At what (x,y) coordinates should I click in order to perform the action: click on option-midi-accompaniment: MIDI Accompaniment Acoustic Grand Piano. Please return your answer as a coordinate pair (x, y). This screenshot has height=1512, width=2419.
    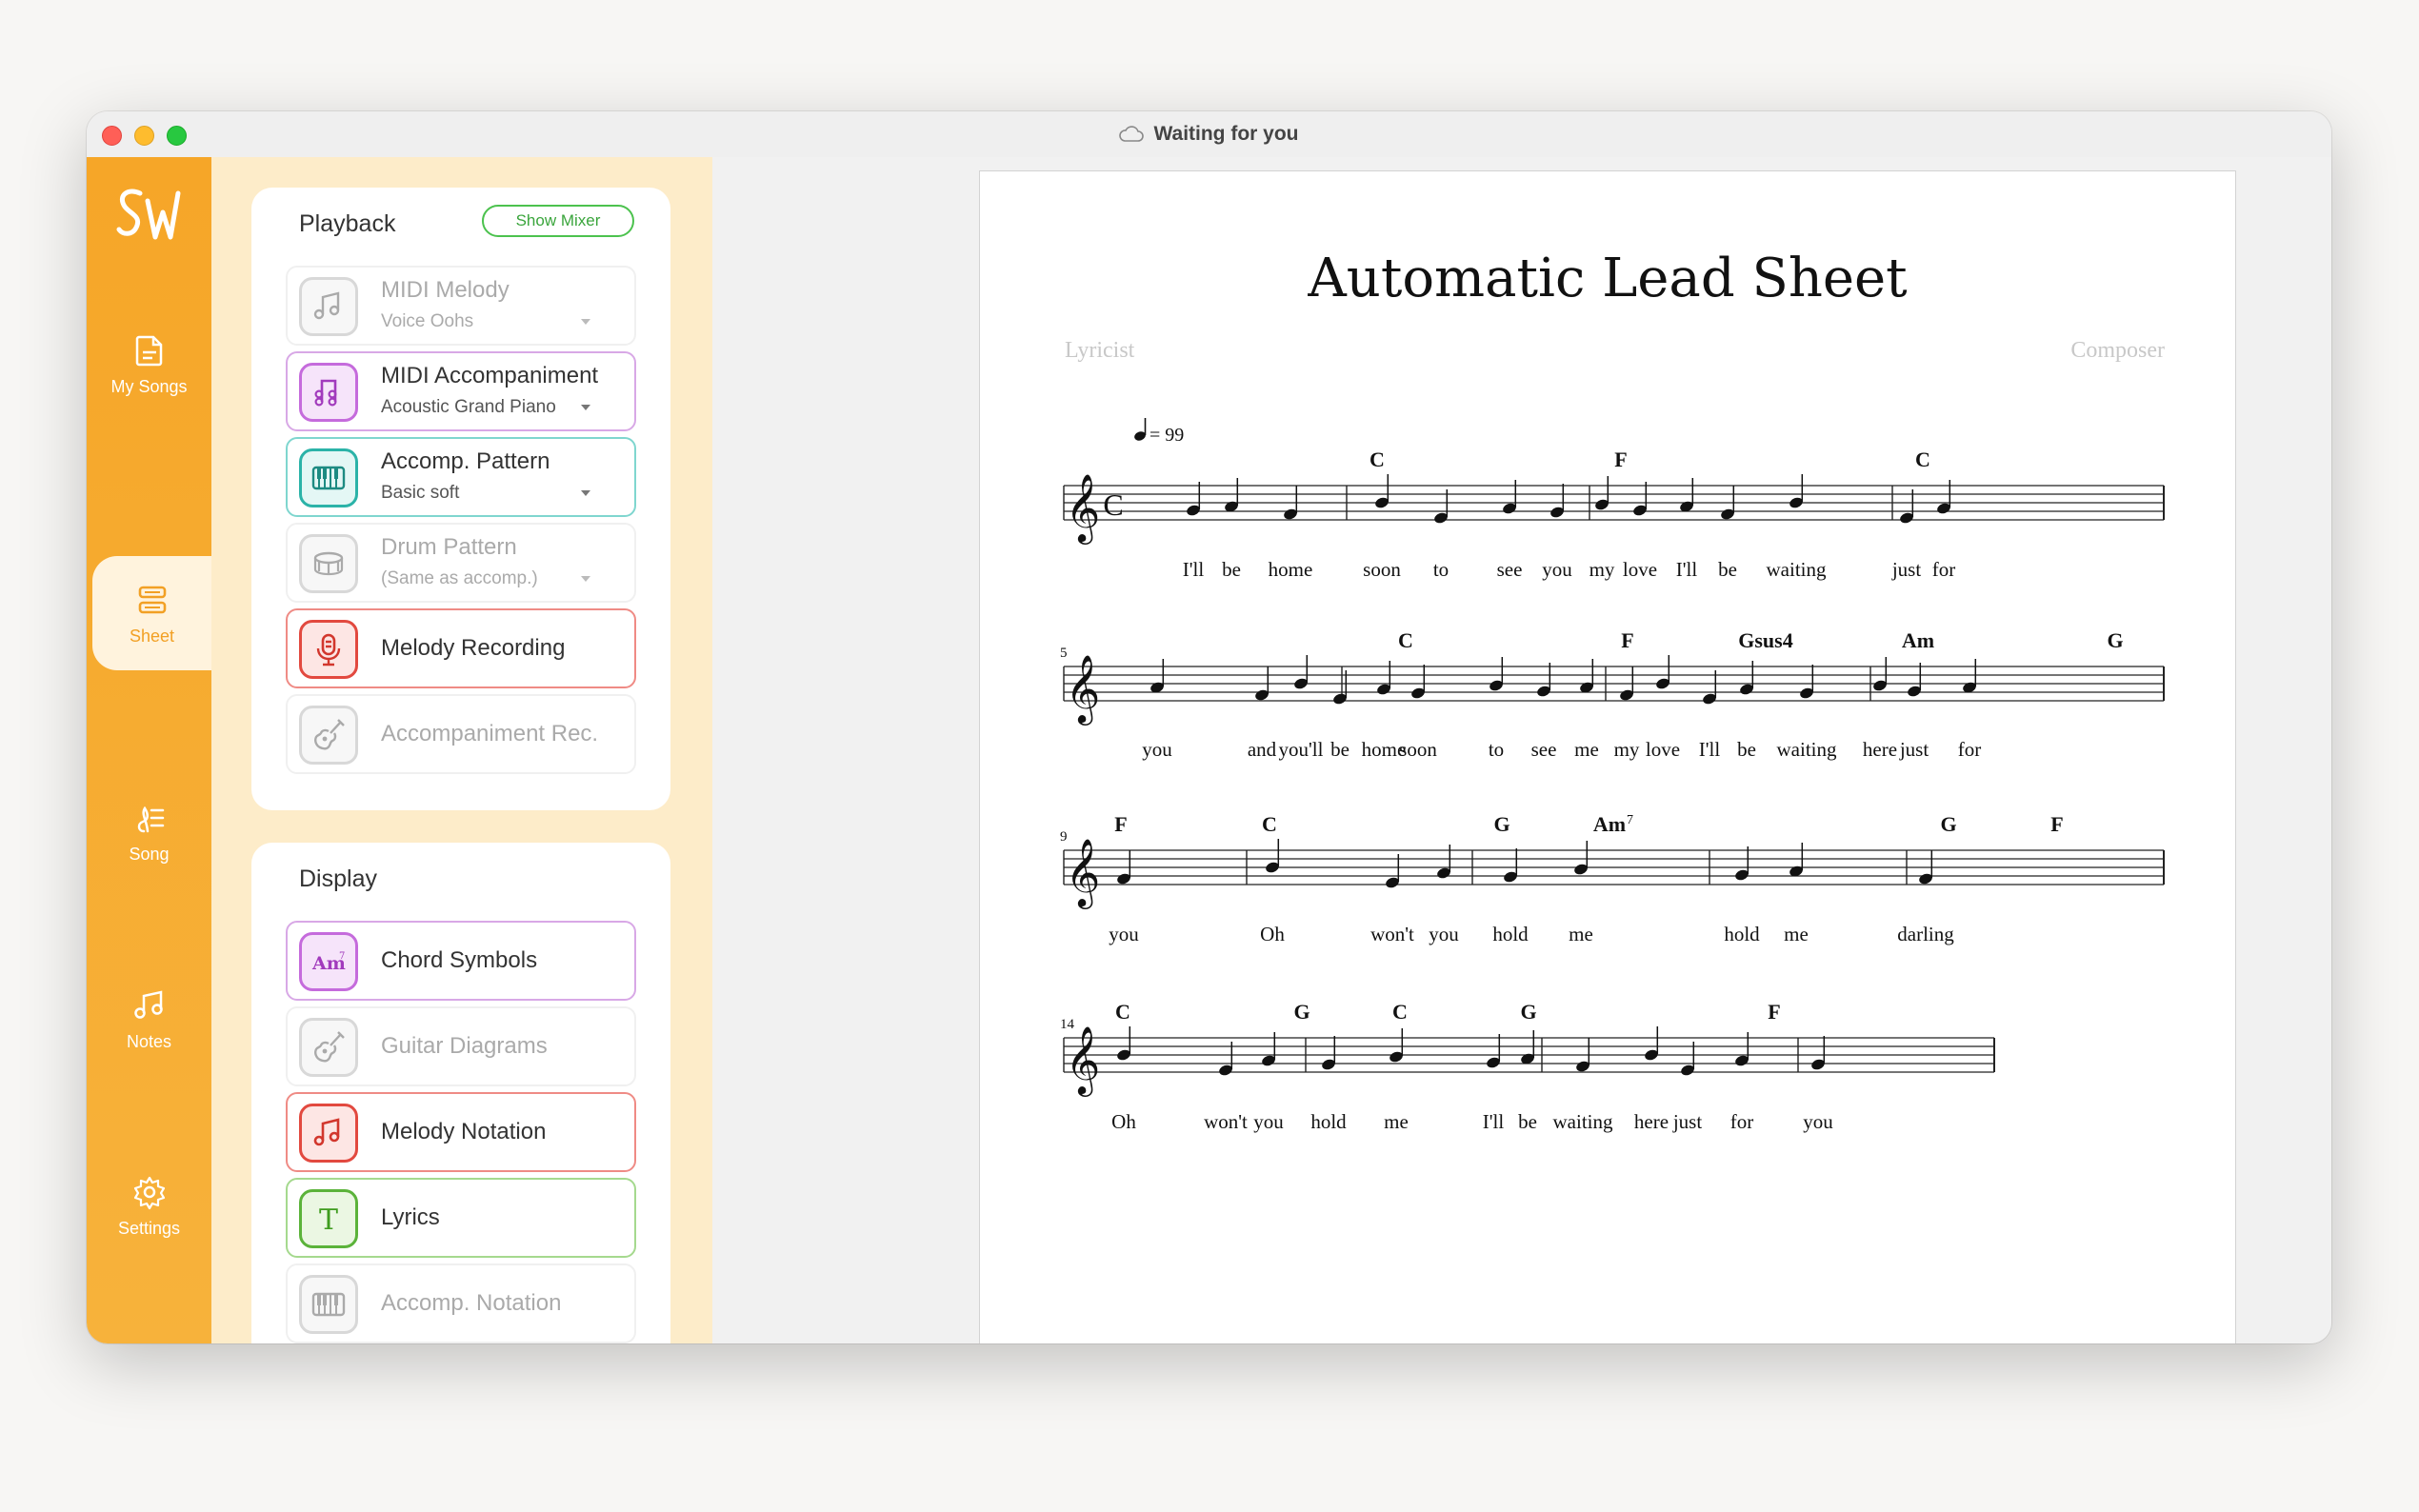
    Looking at the image, I should click on (461, 391).